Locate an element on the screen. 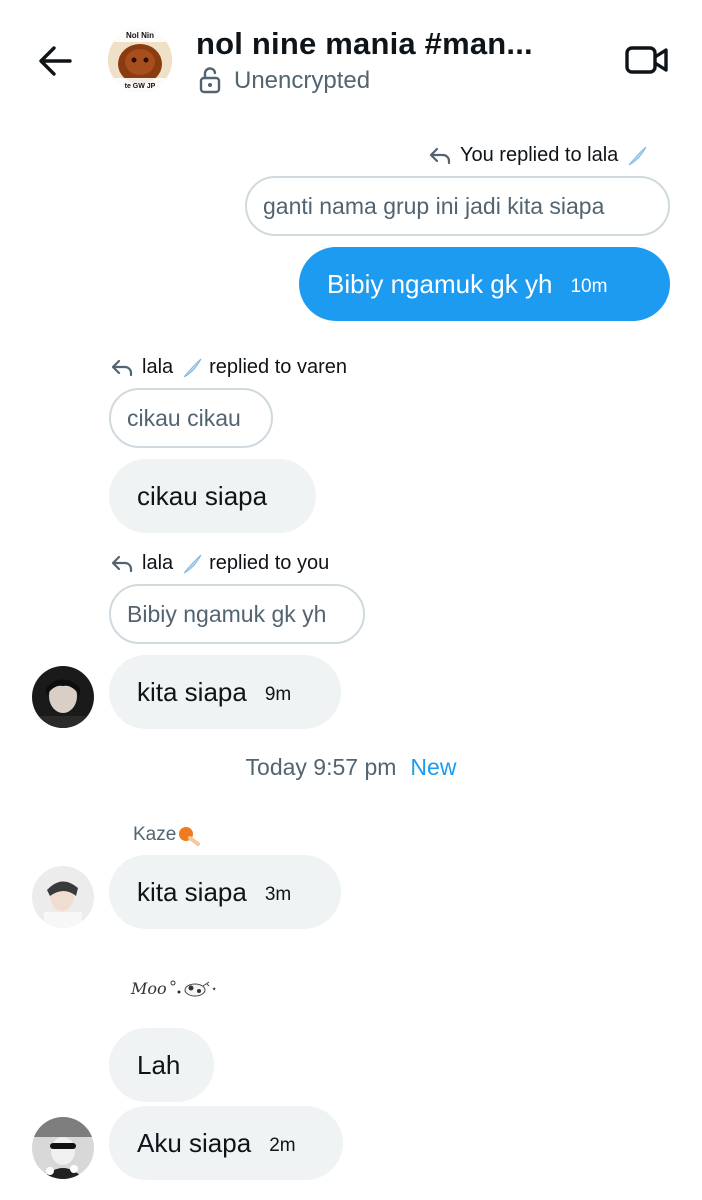 The height and width of the screenshot is (1200, 702). message-bubble-incoming: kita siapa 9m is located at coordinates (225, 692).